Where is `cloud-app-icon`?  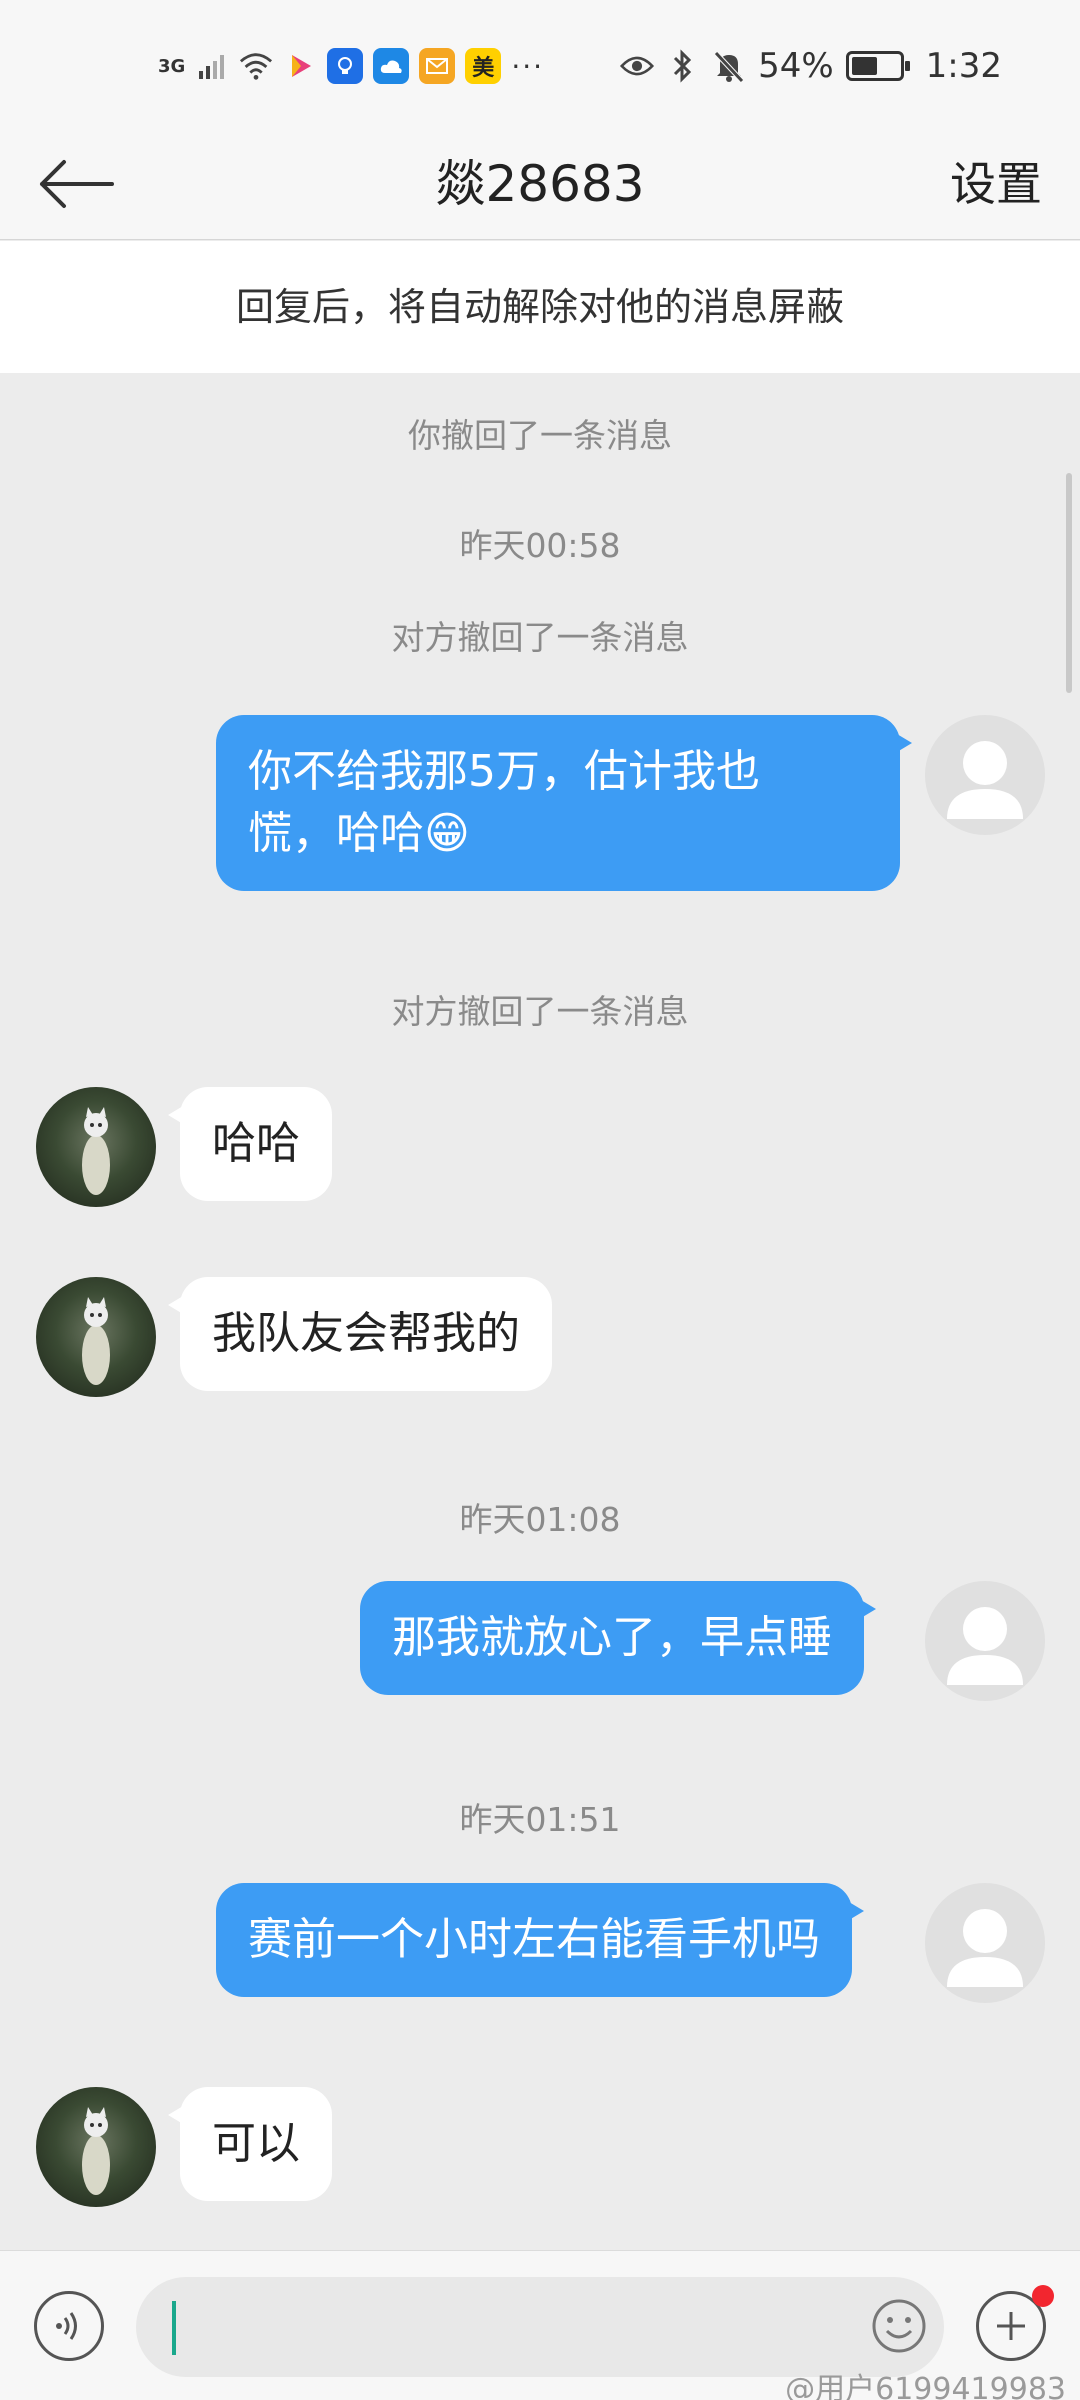 cloud-app-icon is located at coordinates (391, 66).